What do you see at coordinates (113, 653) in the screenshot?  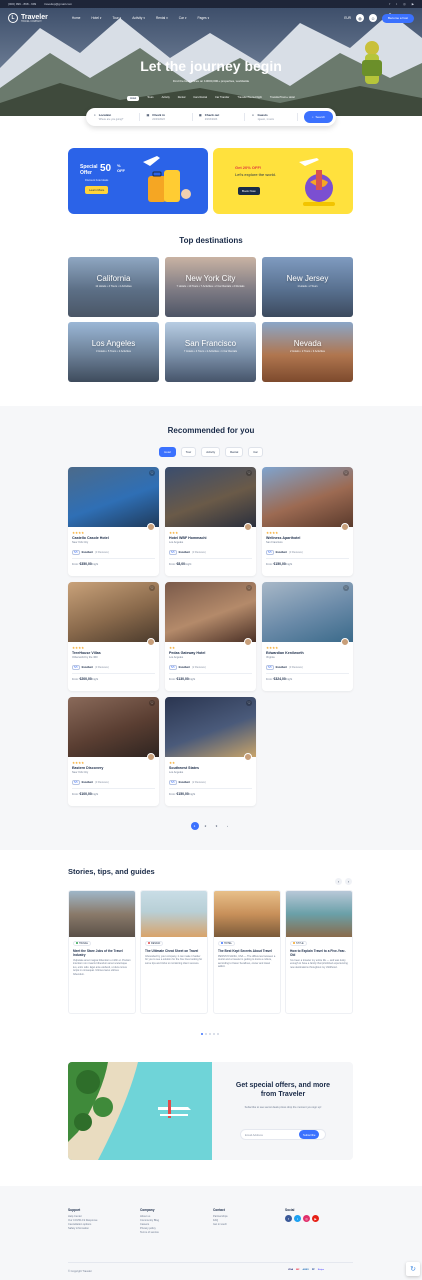 I see `hotel-name: TreeHouse Villas` at bounding box center [113, 653].